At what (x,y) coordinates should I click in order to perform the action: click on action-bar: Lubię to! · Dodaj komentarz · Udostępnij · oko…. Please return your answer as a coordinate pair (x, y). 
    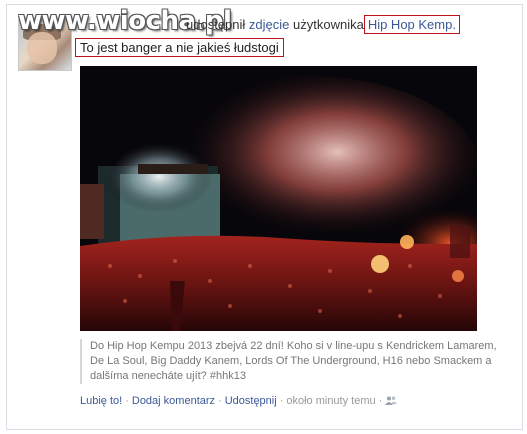
    Looking at the image, I should click on (239, 401).